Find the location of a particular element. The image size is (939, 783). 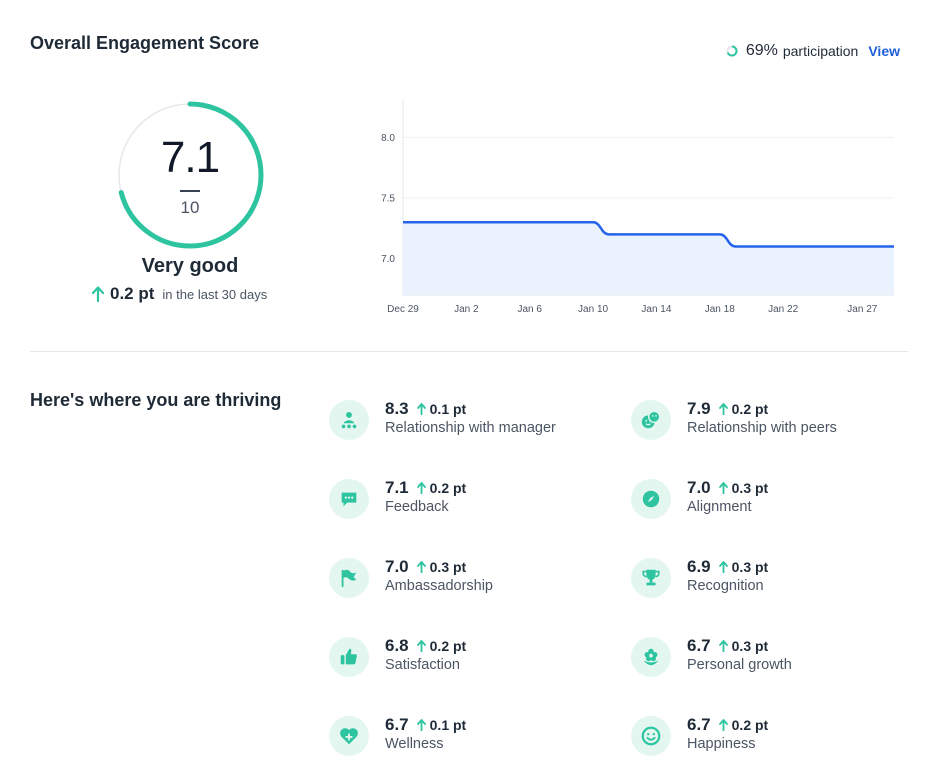

metric-label: Relationship with manager is located at coordinates (470, 428).